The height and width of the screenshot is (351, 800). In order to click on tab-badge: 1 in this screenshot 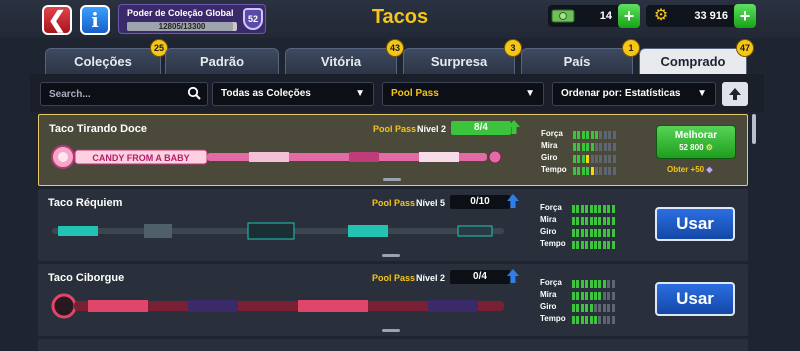, I will do `click(631, 48)`.